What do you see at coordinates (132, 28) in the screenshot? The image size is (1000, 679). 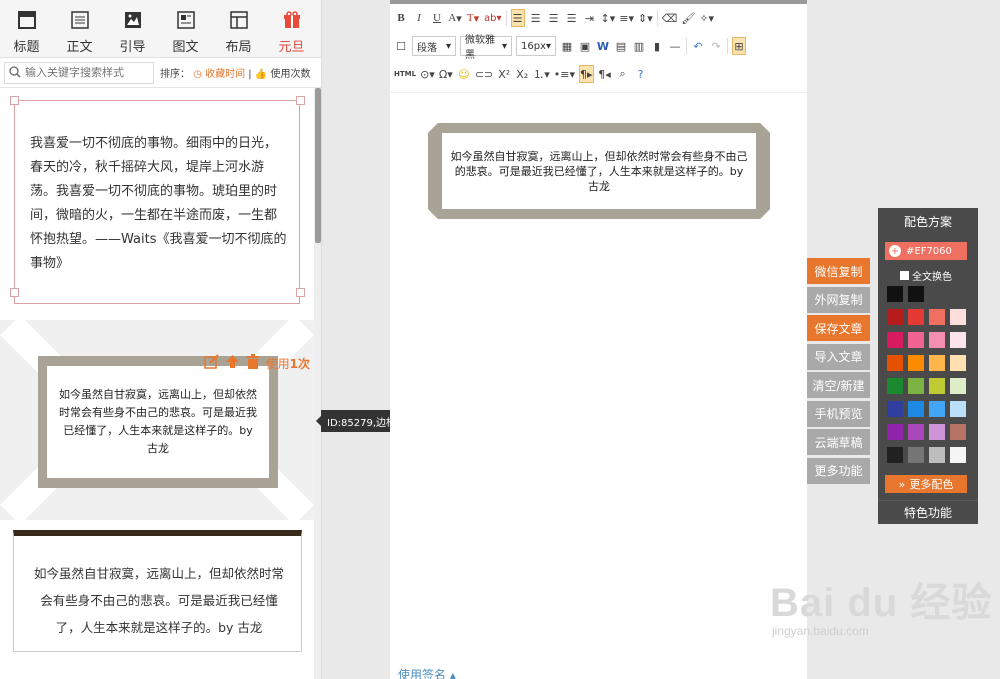 I see `tab-guide: 引导` at bounding box center [132, 28].